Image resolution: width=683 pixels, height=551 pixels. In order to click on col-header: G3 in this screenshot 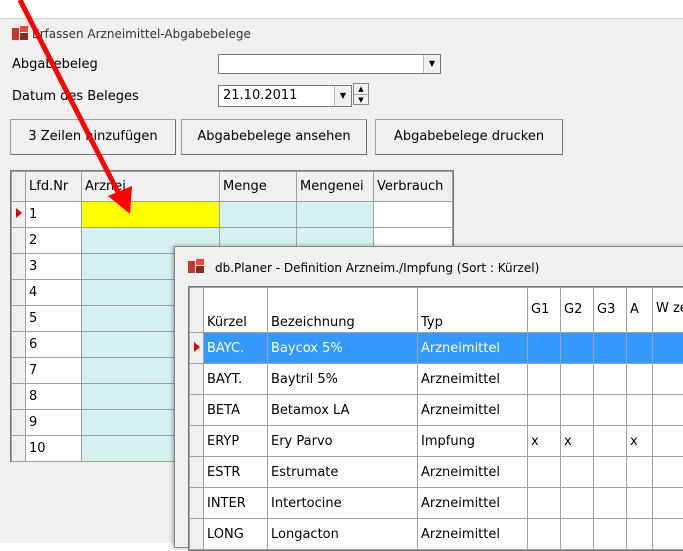, I will do `click(610, 310)`.